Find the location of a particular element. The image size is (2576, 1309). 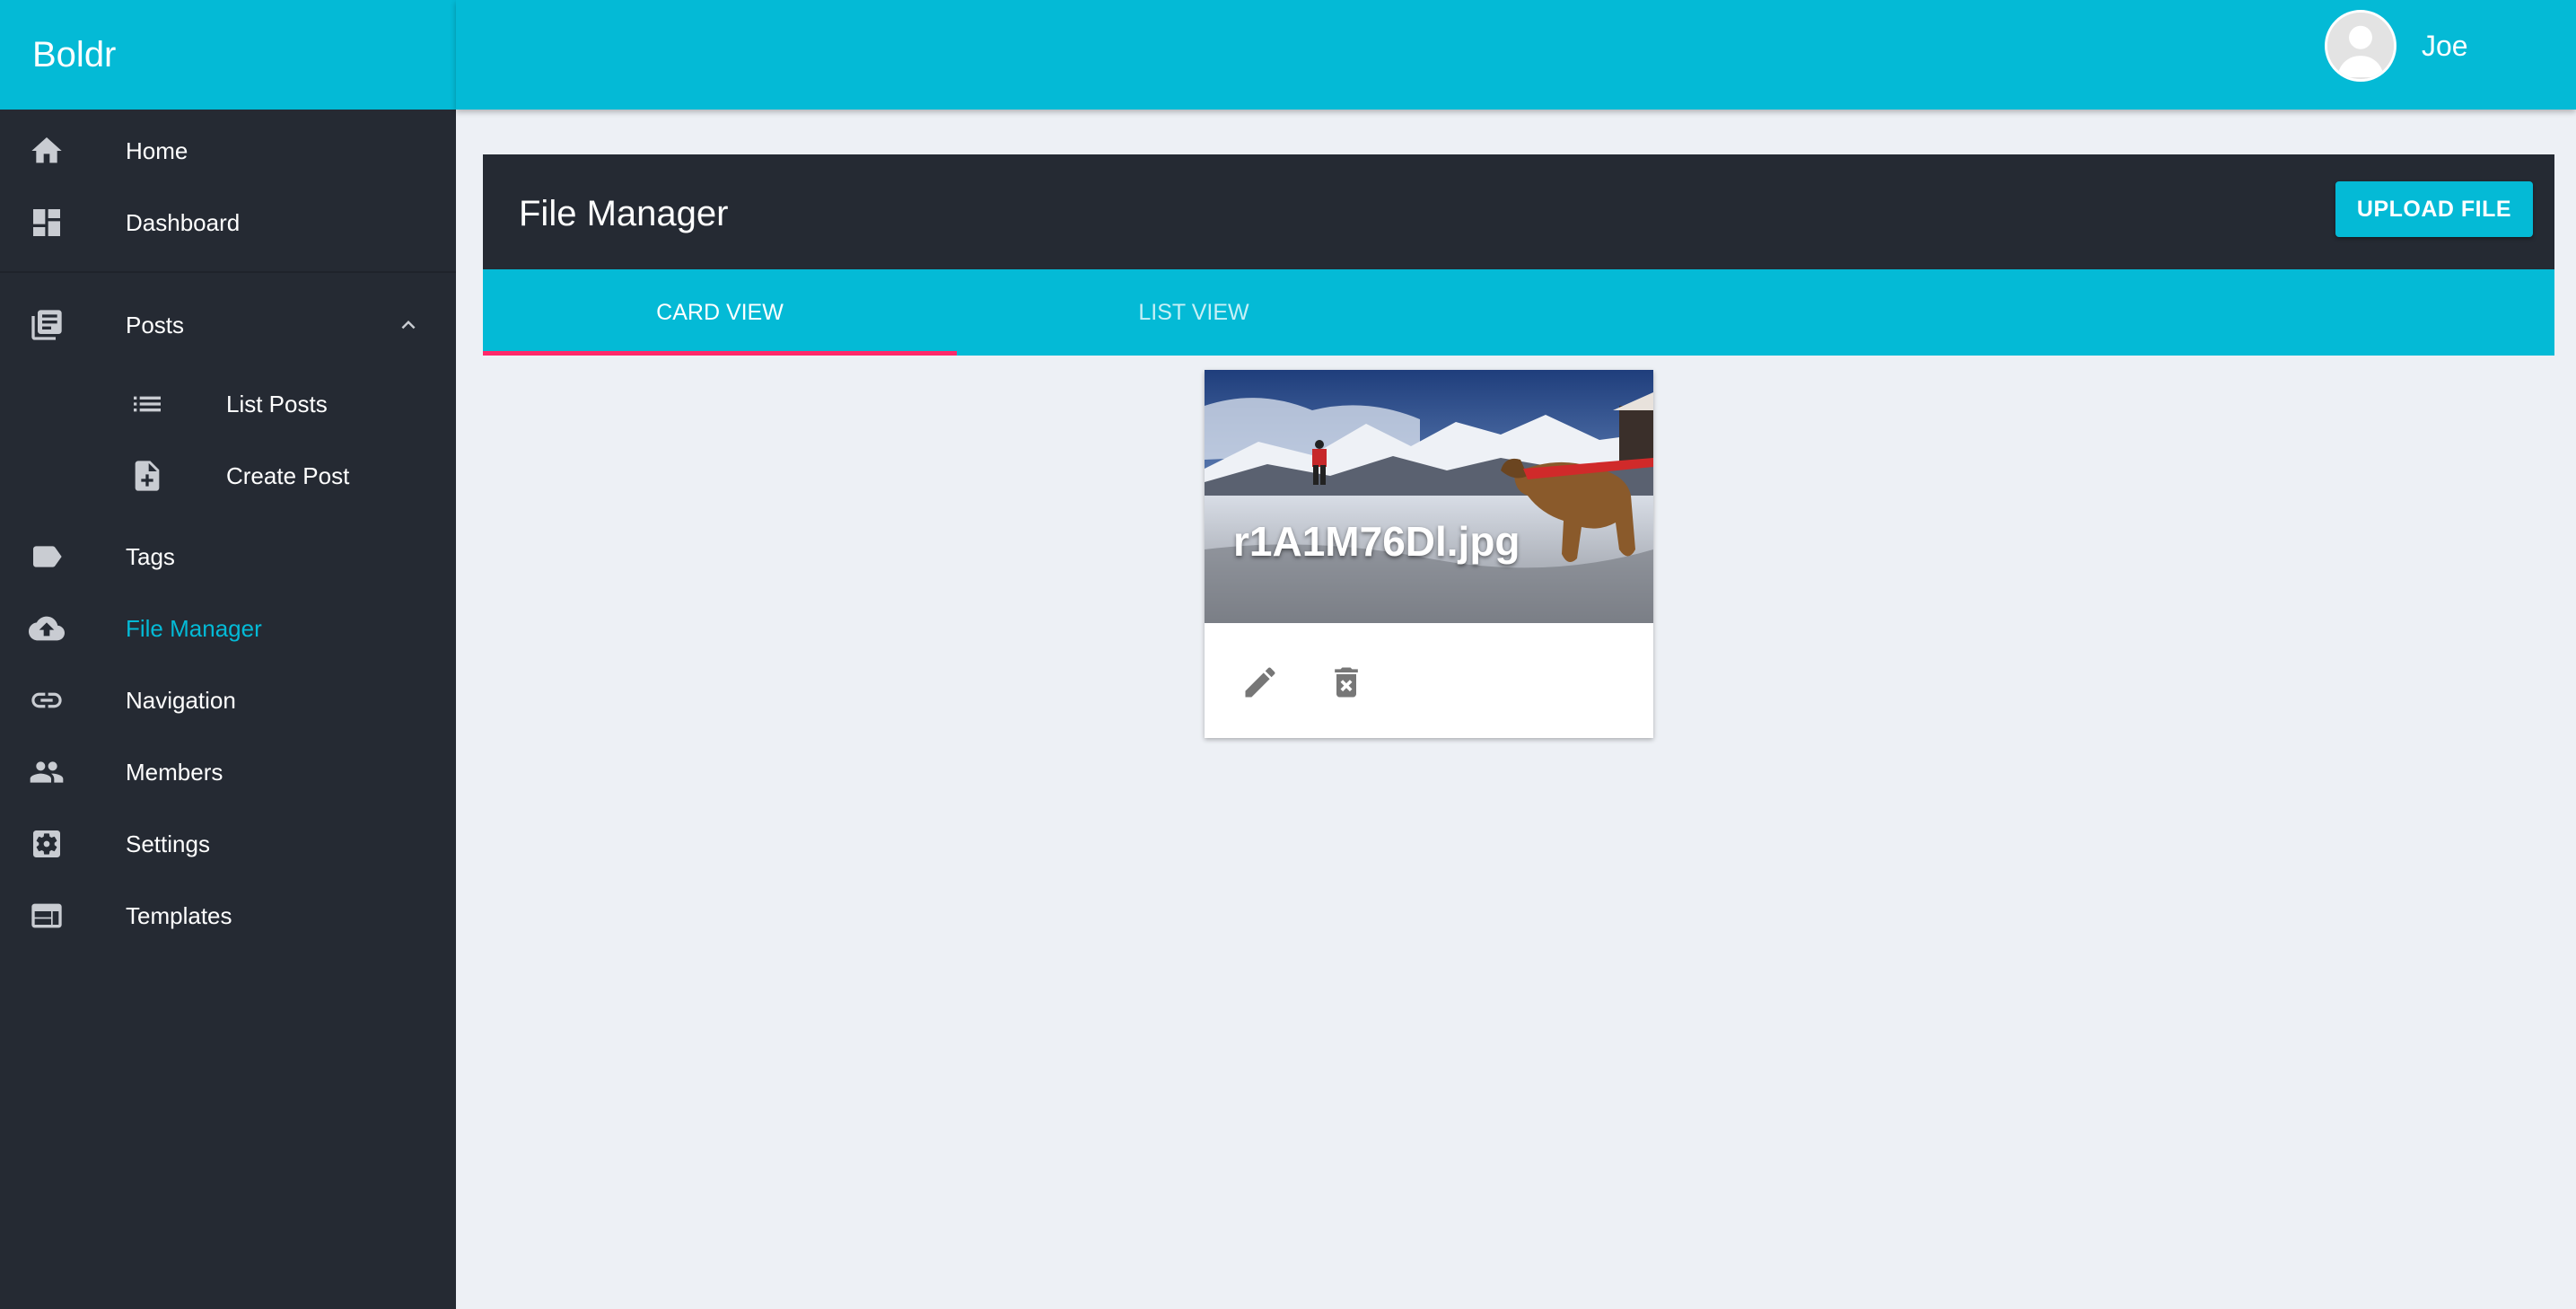

active-tab-indicator is located at coordinates (720, 353).